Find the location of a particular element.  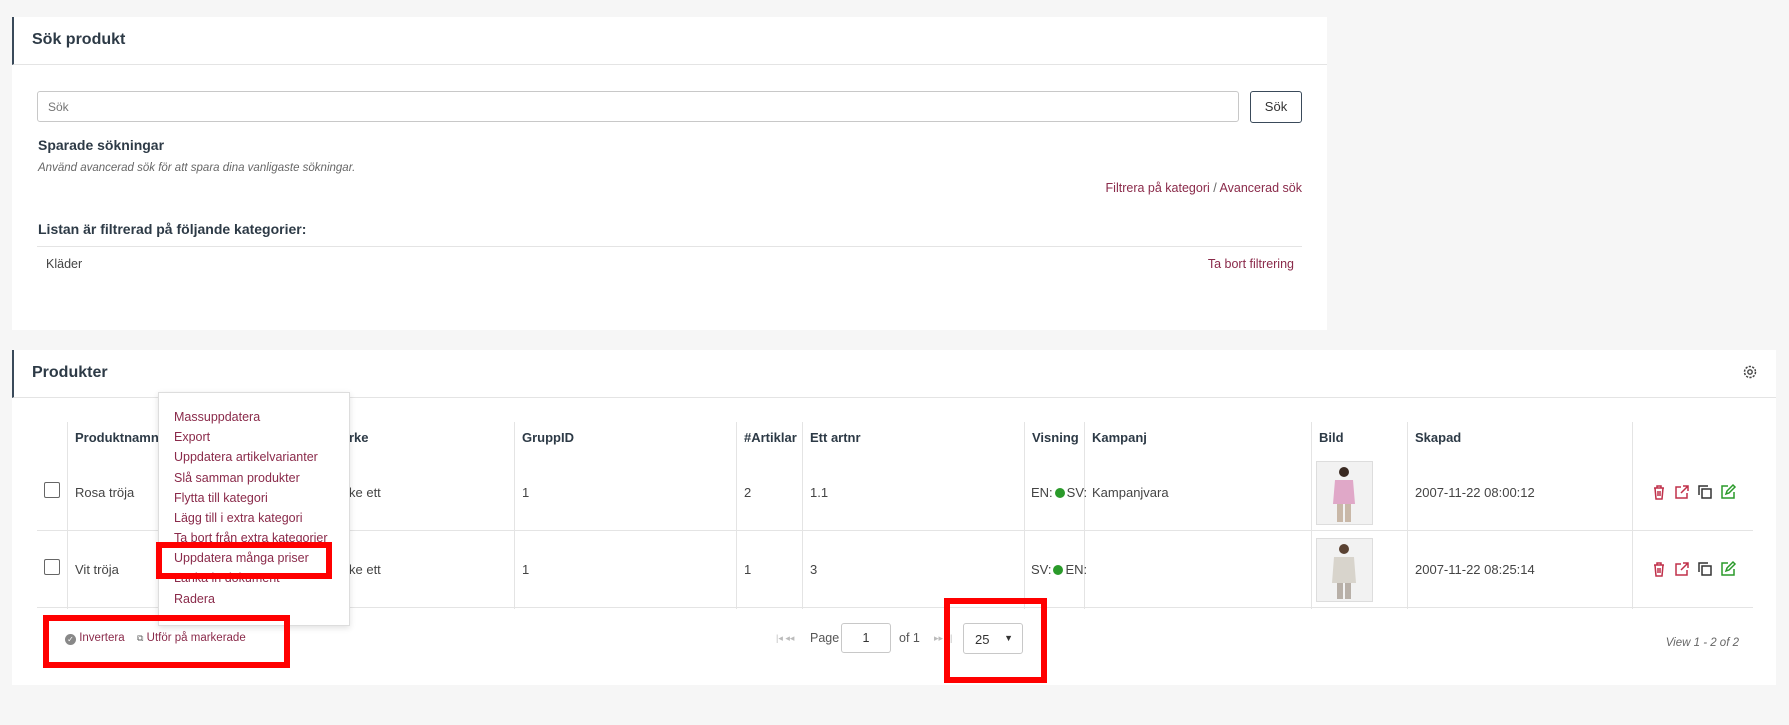

col-header-visibility: Visning is located at coordinates (1055, 437).